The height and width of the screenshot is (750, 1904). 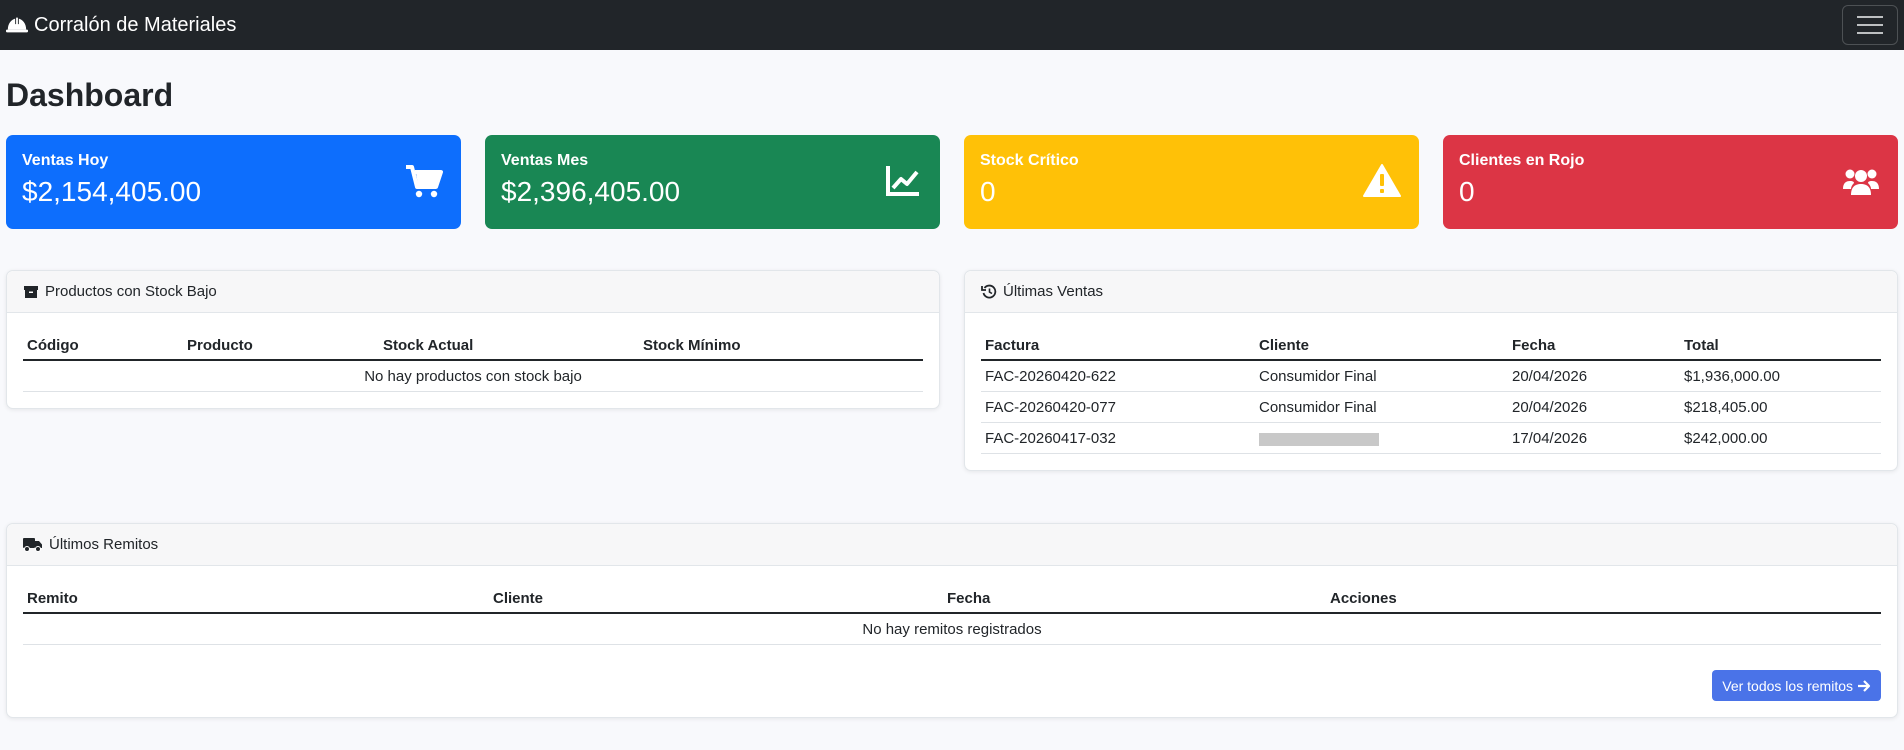 I want to click on stat-label: Stock Crítico, so click(x=1029, y=160).